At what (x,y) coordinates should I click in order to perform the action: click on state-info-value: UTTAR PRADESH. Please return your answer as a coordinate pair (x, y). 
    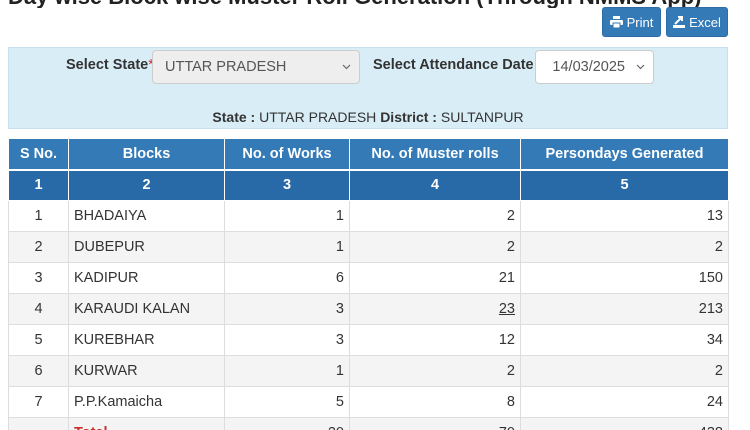
    Looking at the image, I should click on (318, 117).